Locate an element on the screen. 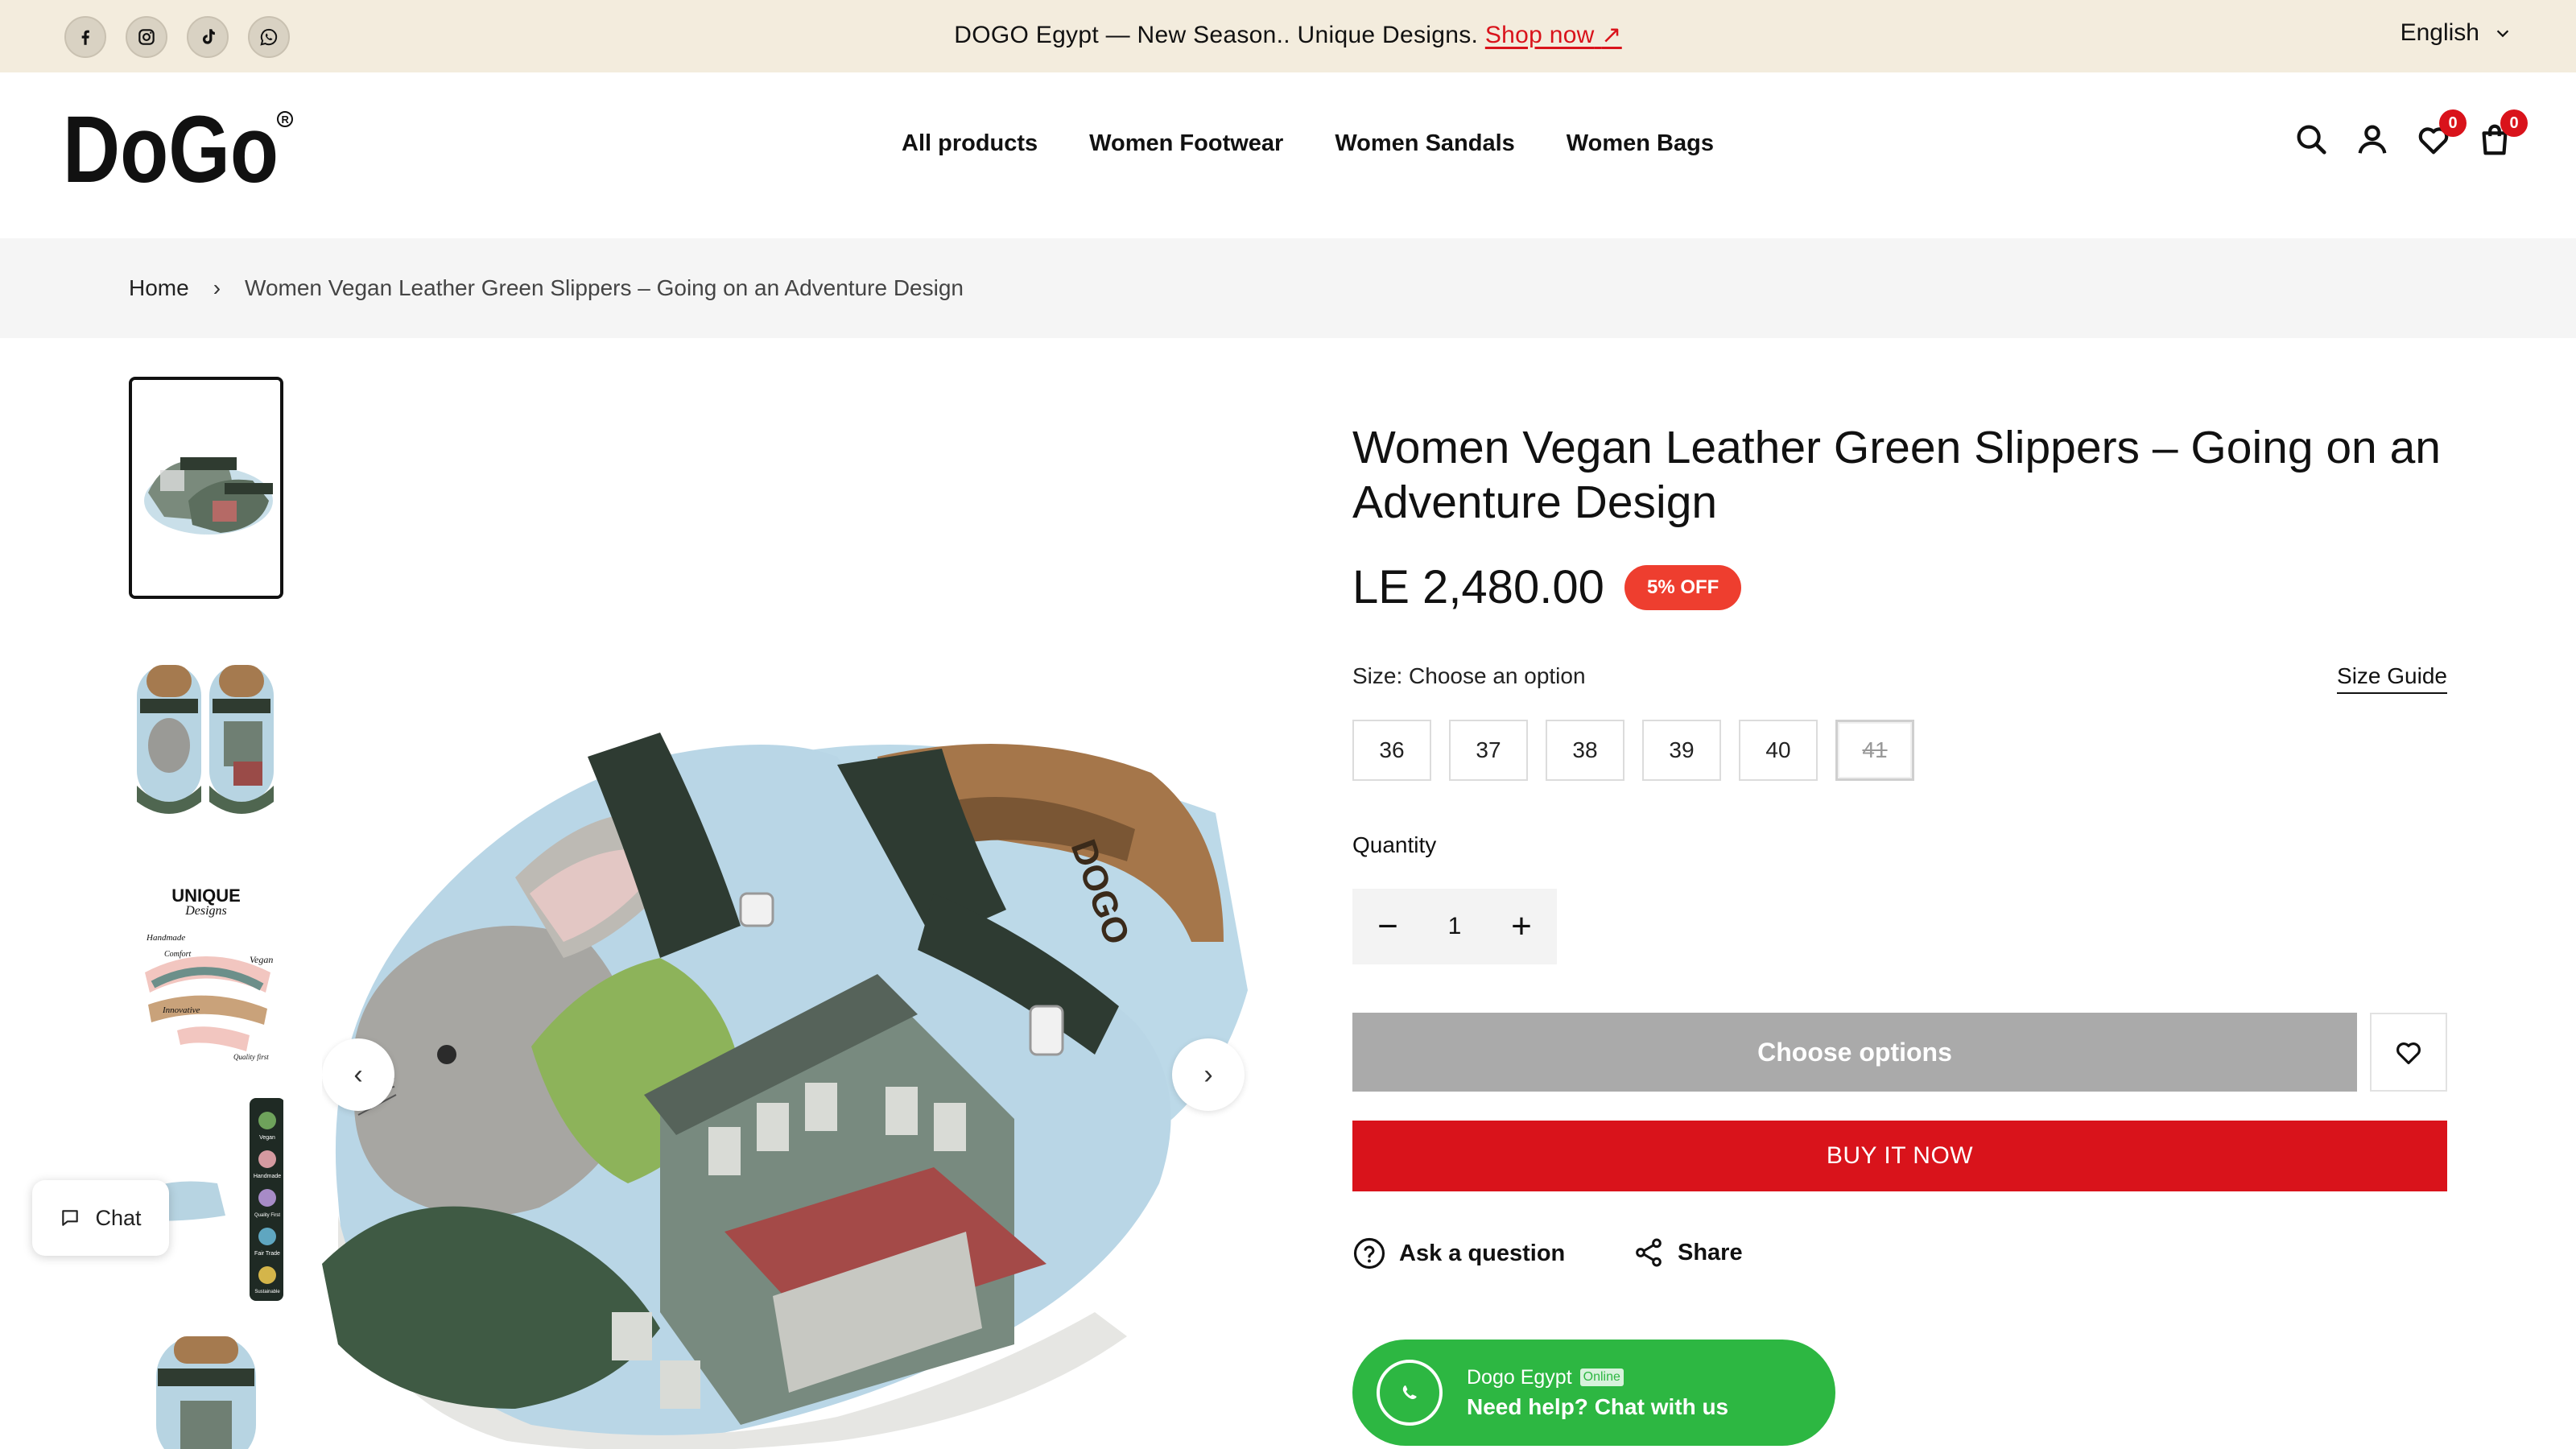  size-label: Size: Choose an option is located at coordinates (1469, 675).